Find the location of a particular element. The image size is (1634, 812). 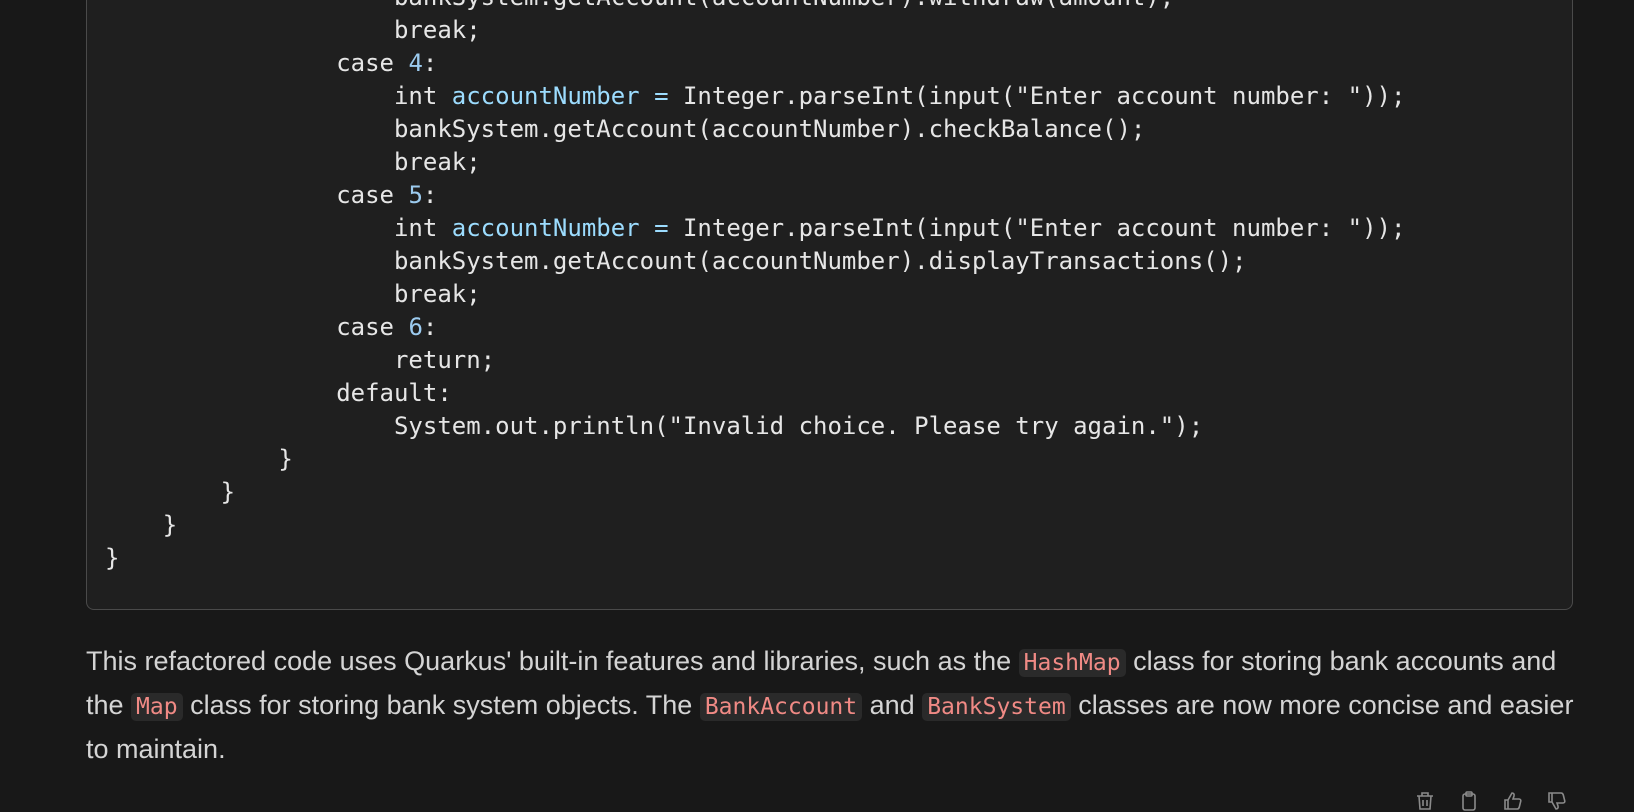

code-line: case 6: is located at coordinates (755, 327).